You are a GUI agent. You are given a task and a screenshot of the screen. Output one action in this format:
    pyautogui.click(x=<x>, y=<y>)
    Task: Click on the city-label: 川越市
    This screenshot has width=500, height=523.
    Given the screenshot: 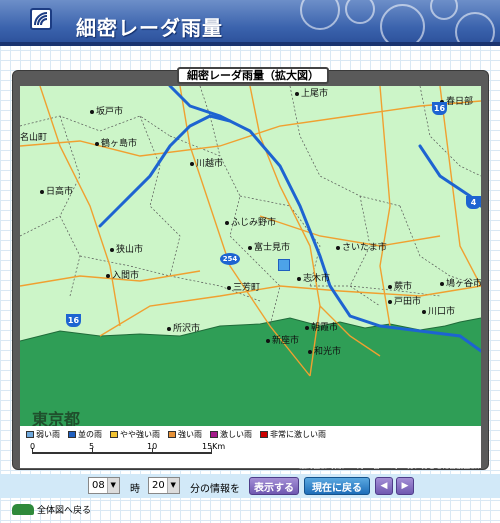 What is the action you would take?
    pyautogui.click(x=206, y=162)
    